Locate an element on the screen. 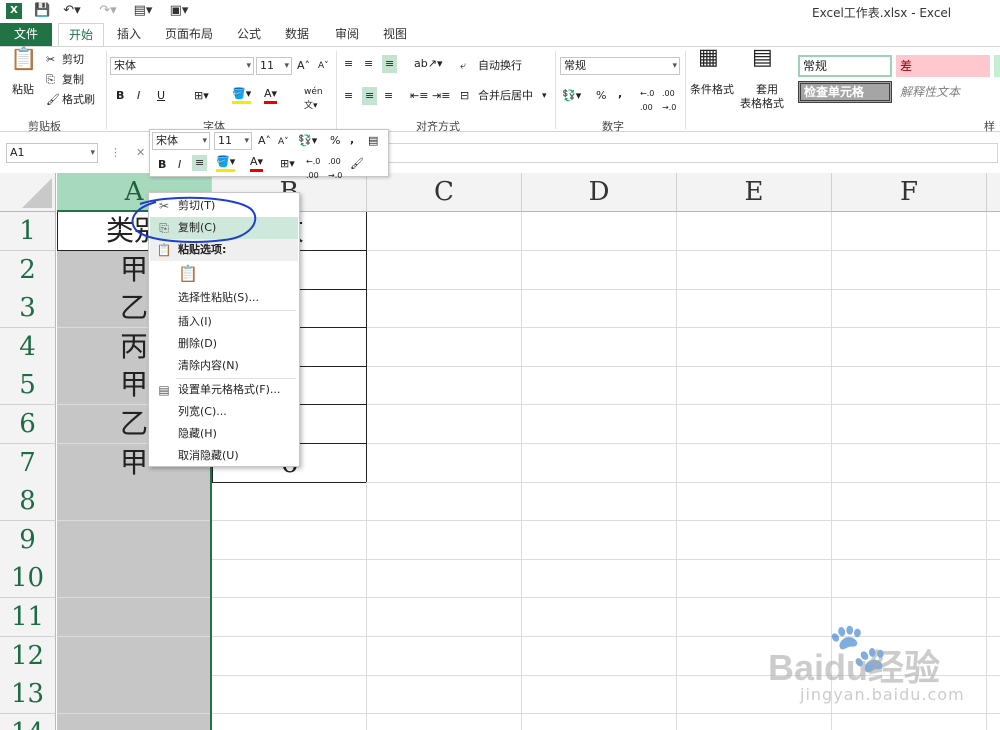  style-bad: 差 is located at coordinates (943, 66).